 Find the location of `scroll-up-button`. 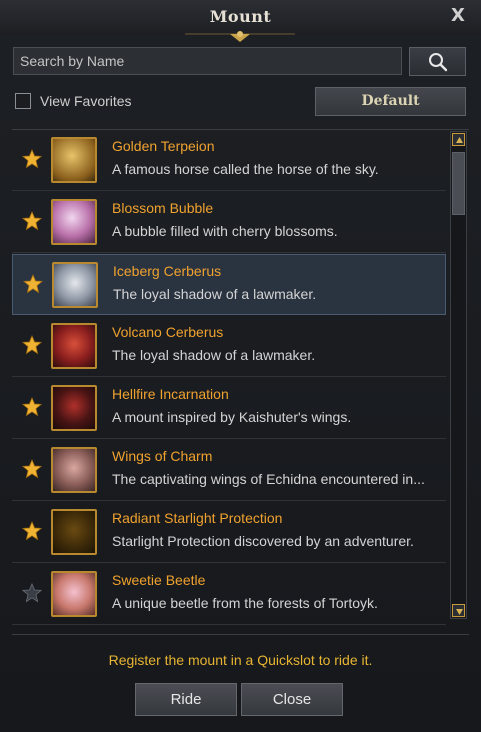

scroll-up-button is located at coordinates (458, 139).